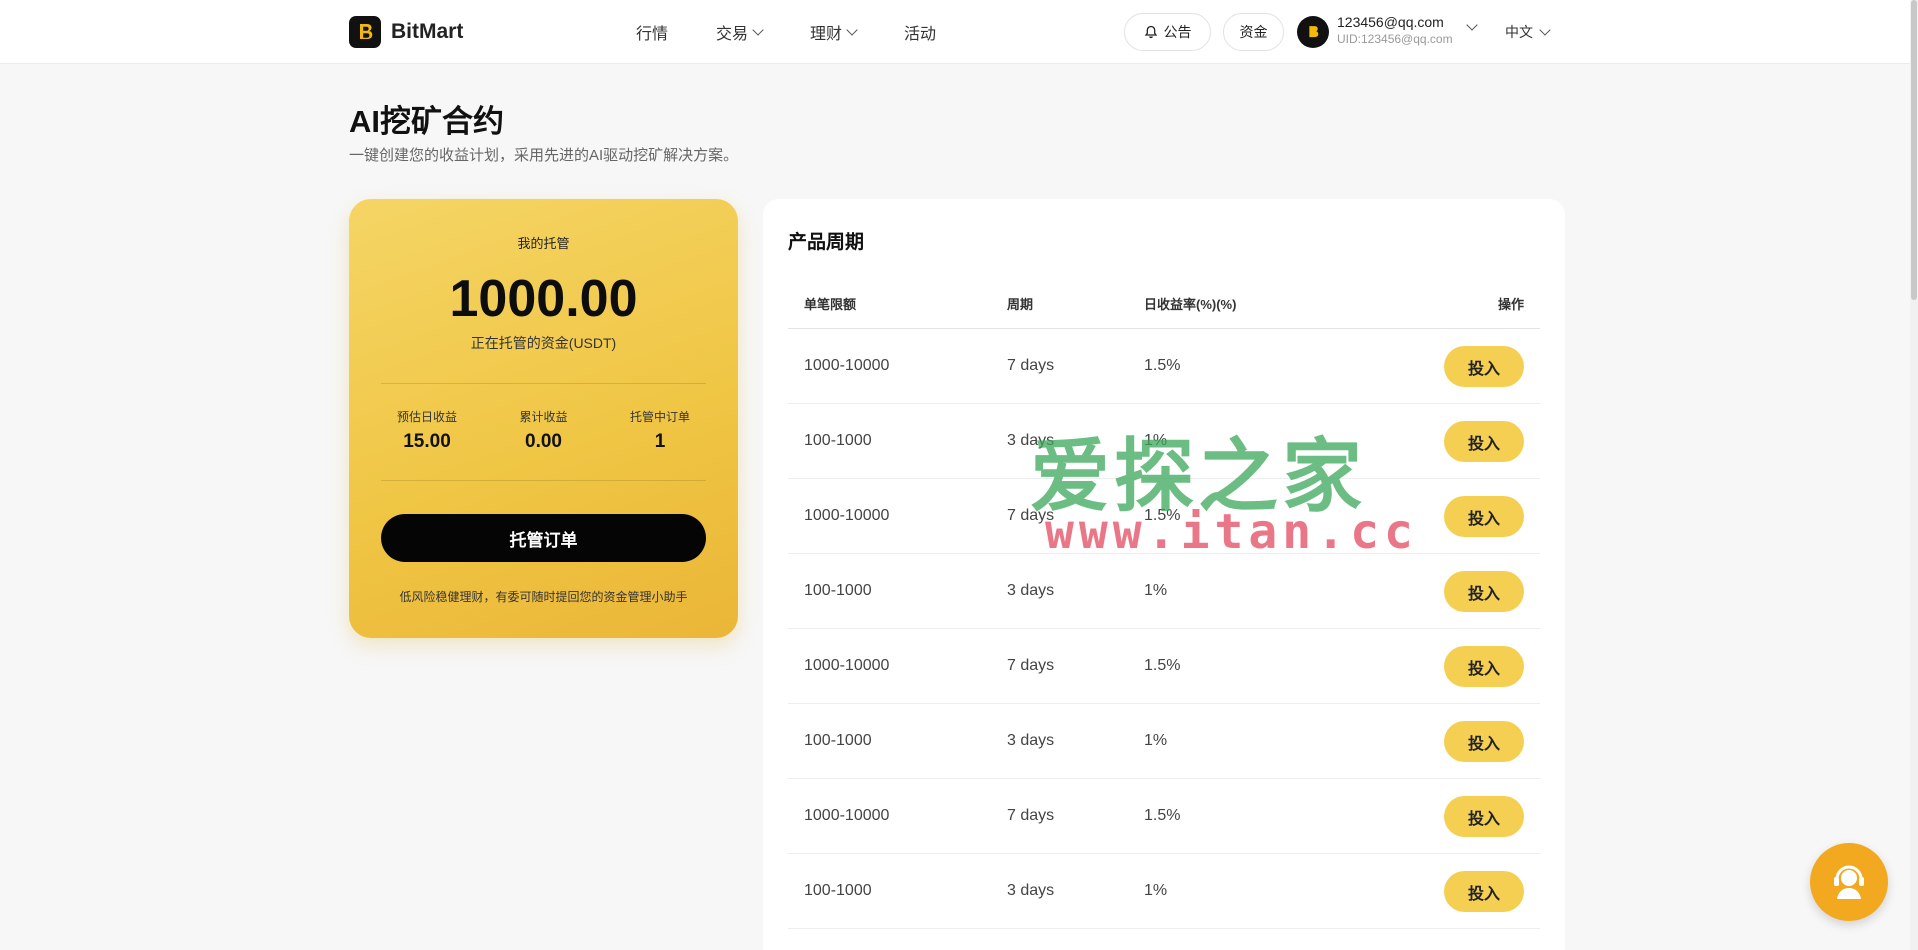  What do you see at coordinates (543, 243) in the screenshot?
I see `custody-label: 我的托管` at bounding box center [543, 243].